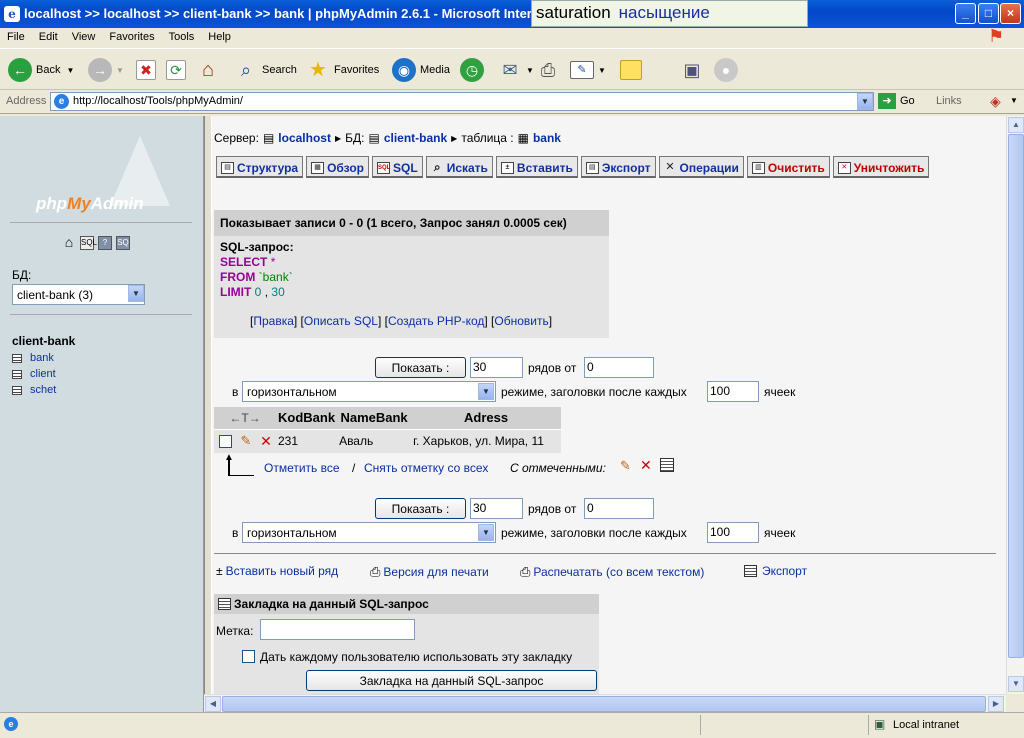 The height and width of the screenshot is (738, 1024). What do you see at coordinates (728, 70) in the screenshot?
I see `messenger-button: ●` at bounding box center [728, 70].